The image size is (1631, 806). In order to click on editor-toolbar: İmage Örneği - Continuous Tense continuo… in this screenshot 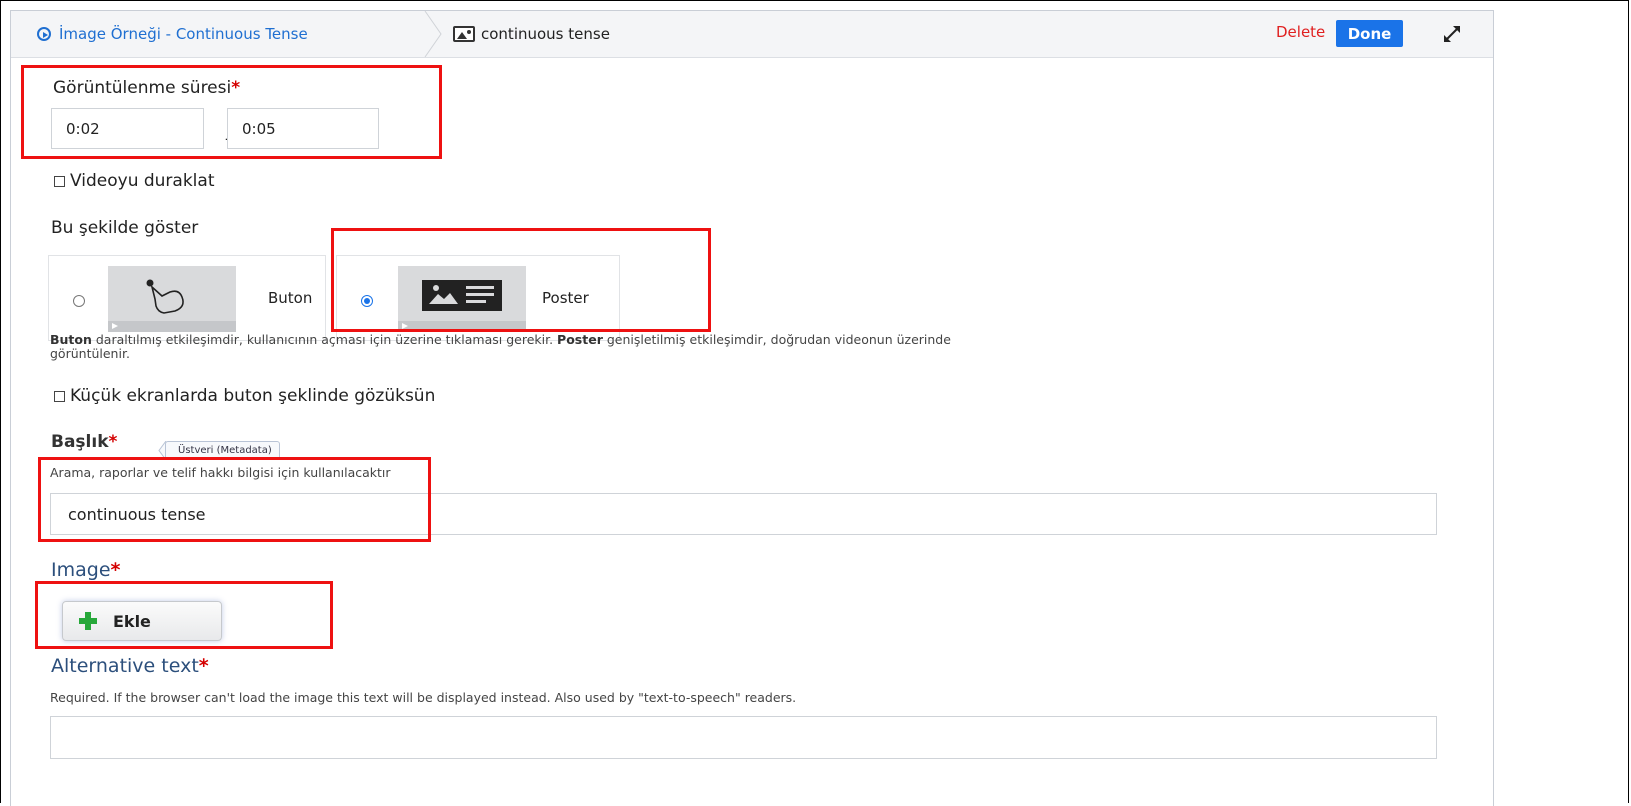, I will do `click(752, 34)`.